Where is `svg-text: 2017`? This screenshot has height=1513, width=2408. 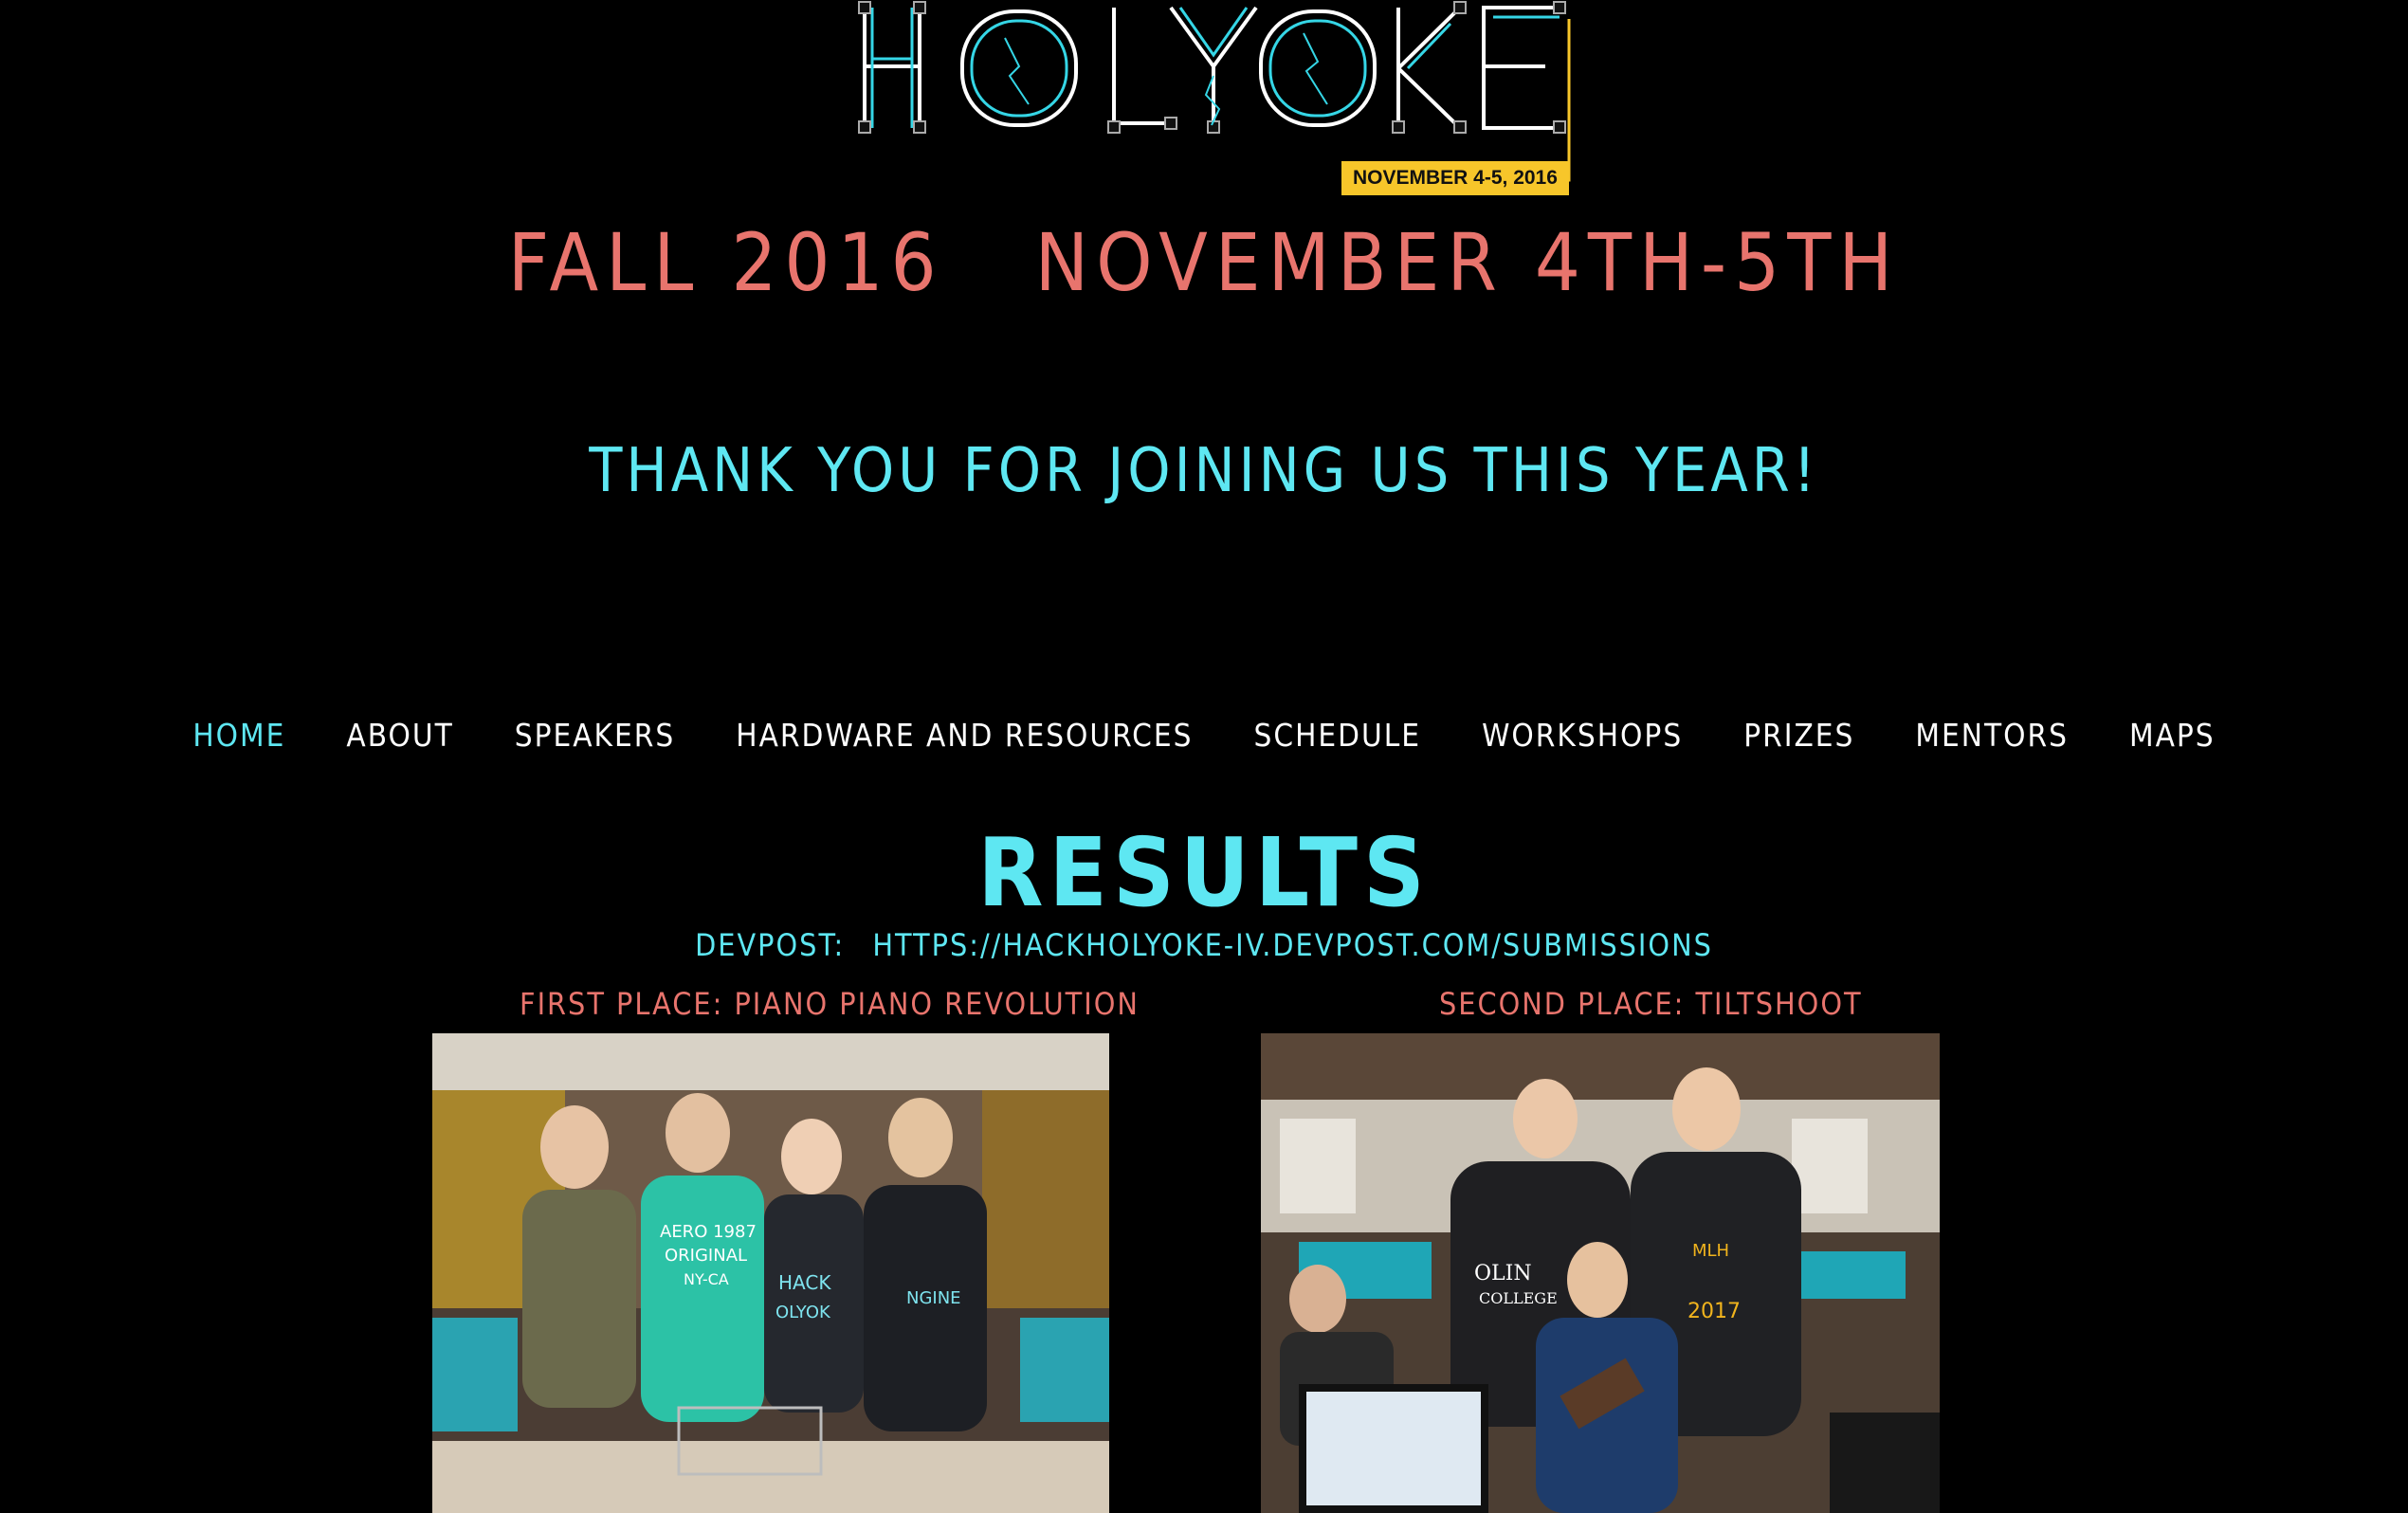 svg-text: 2017 is located at coordinates (1714, 1311).